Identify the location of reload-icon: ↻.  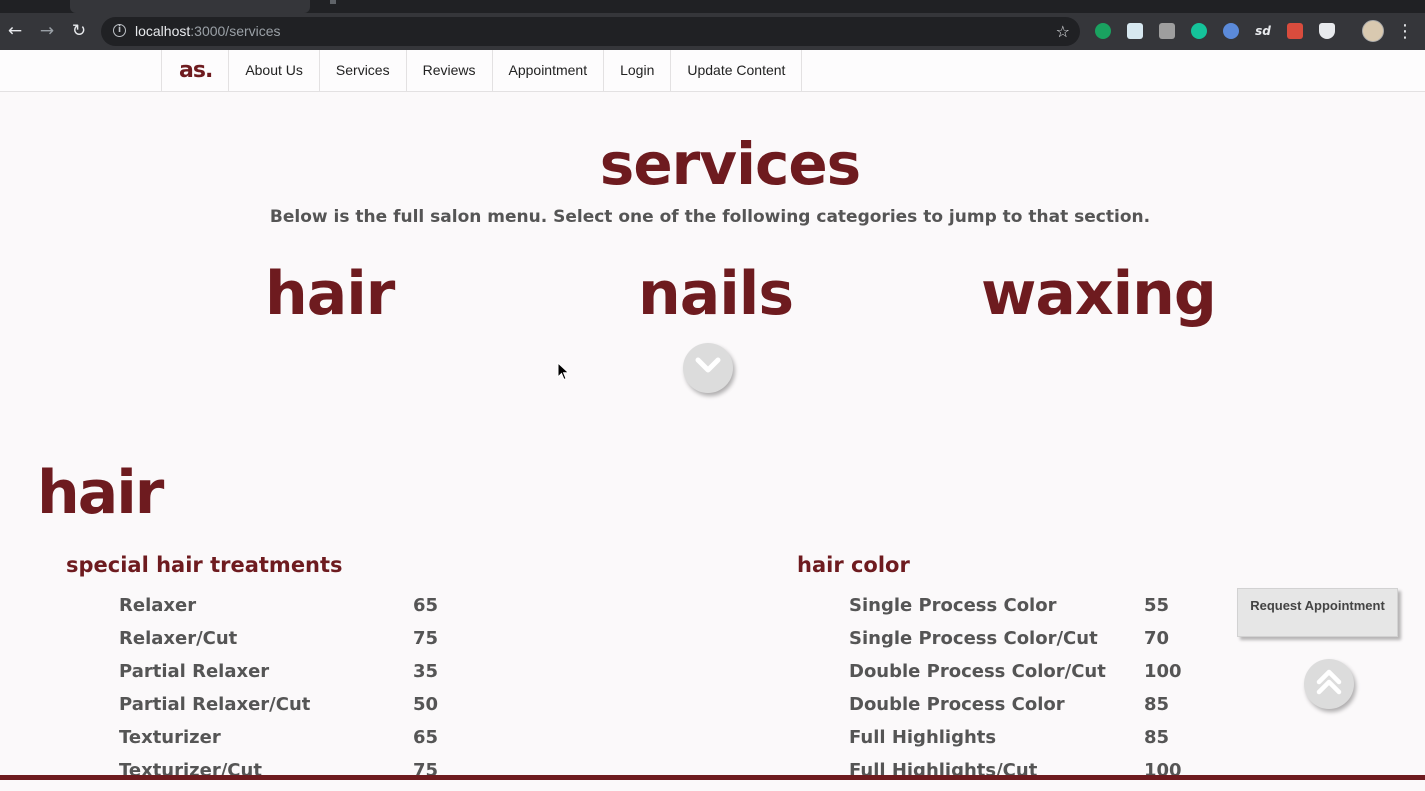
(79, 31).